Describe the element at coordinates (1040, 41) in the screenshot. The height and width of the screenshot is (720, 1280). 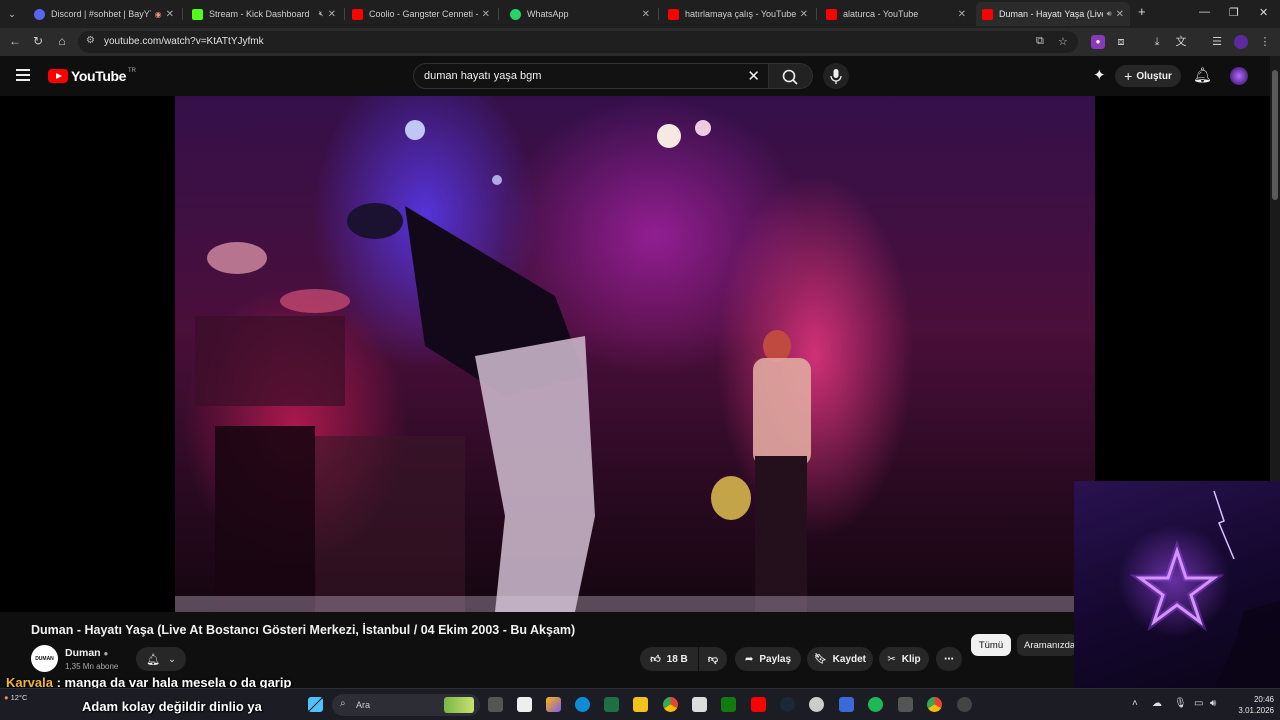
I see `install-icon: ⧉` at that location.